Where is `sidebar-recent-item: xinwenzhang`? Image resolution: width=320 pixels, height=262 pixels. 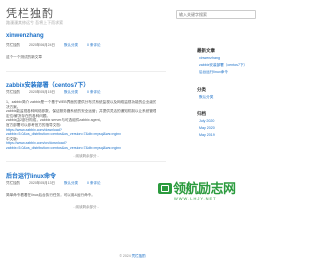 sidebar-recent-item: xinwenzhang is located at coordinates (209, 58).